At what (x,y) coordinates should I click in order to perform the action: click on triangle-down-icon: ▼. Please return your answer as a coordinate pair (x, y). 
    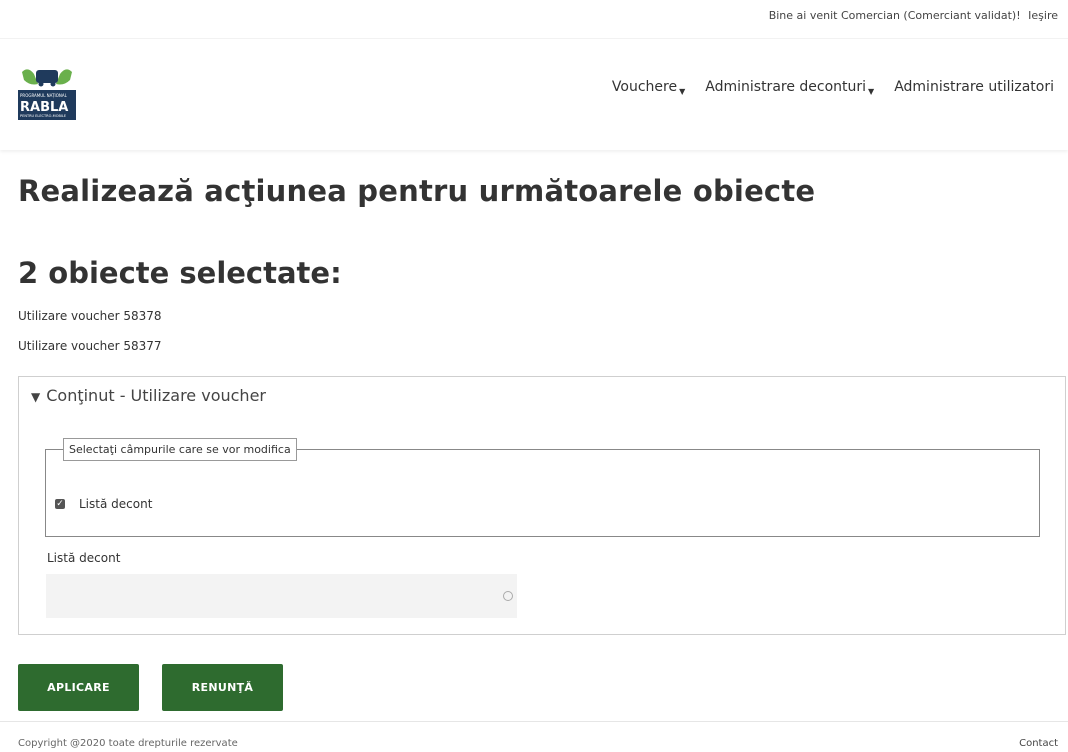
    Looking at the image, I should click on (36, 397).